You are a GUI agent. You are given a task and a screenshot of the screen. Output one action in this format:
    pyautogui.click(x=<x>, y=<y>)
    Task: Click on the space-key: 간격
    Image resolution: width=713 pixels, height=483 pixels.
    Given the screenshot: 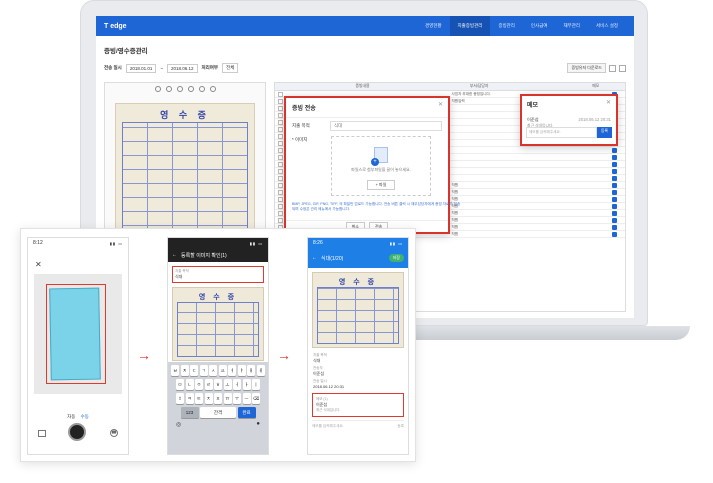 What is the action you would take?
    pyautogui.click(x=218, y=412)
    